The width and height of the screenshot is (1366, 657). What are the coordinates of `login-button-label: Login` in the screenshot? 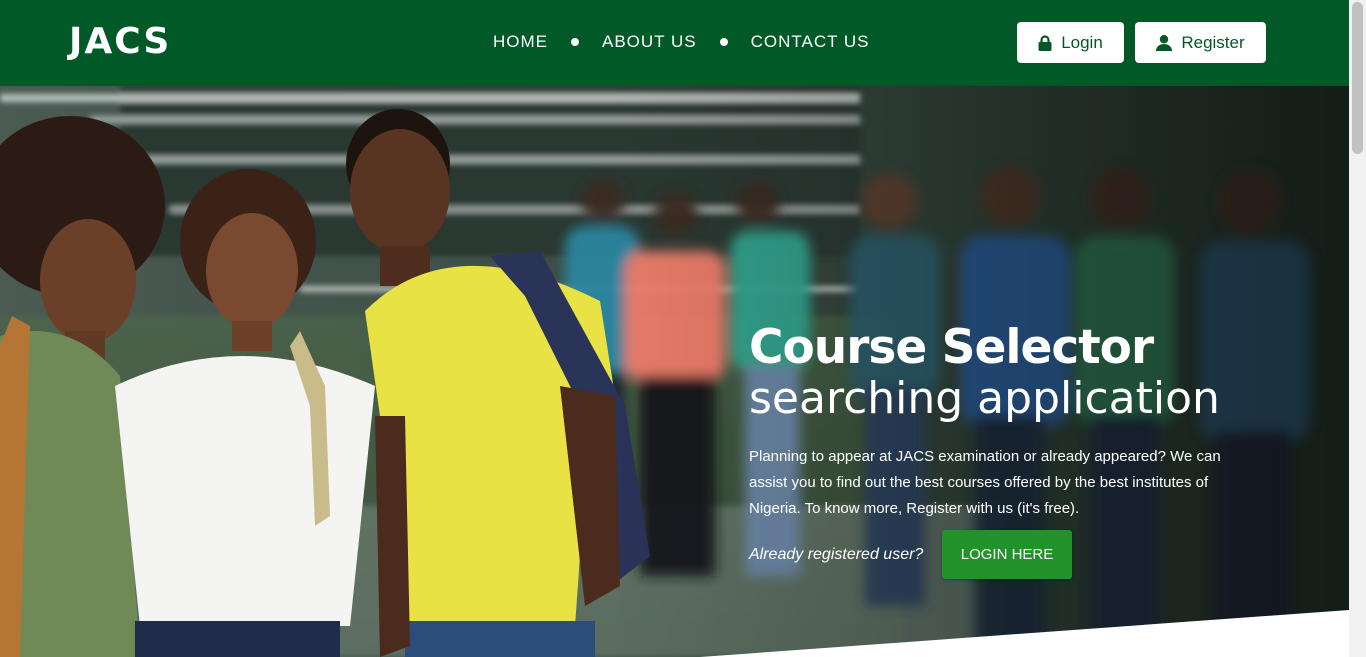 It's located at (1082, 42).